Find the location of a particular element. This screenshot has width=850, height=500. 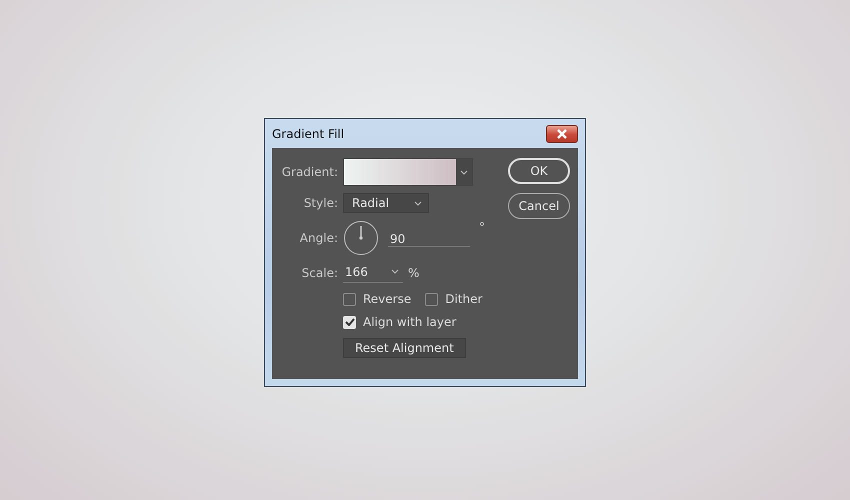

window-title: Gradient Fill is located at coordinates (308, 133).